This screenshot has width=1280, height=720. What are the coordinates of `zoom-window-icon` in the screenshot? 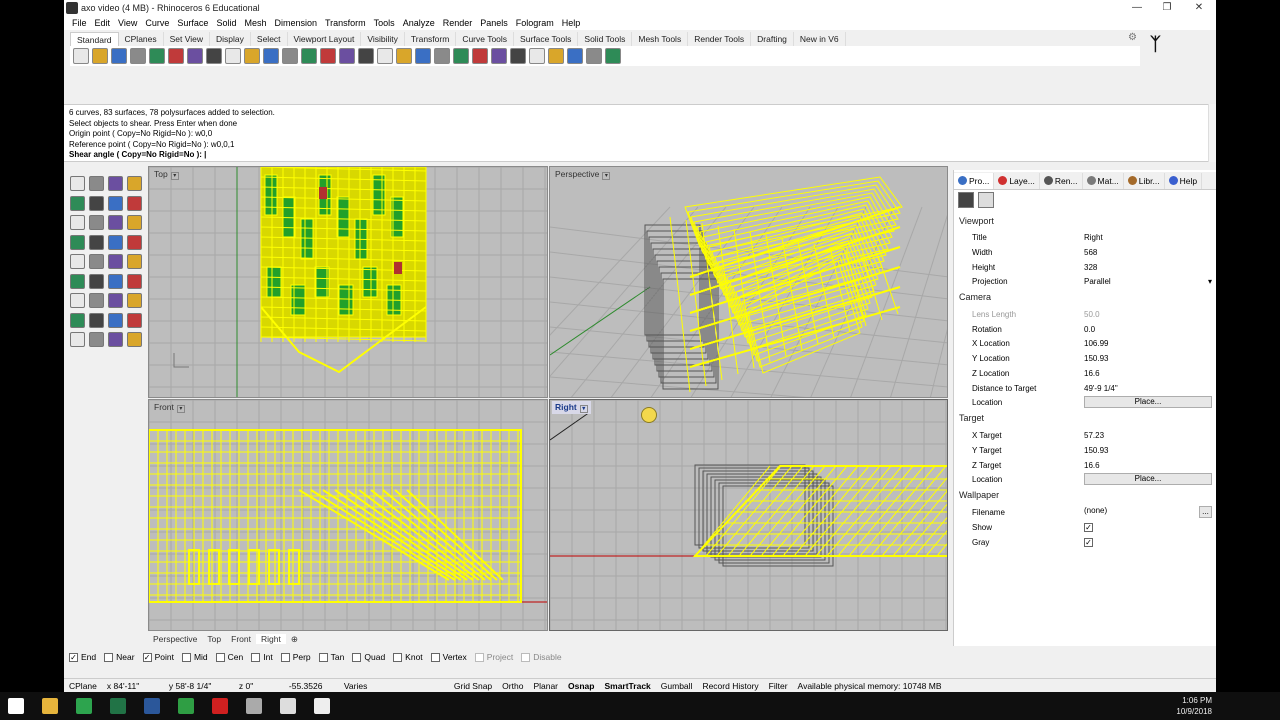 It's located at (271, 56).